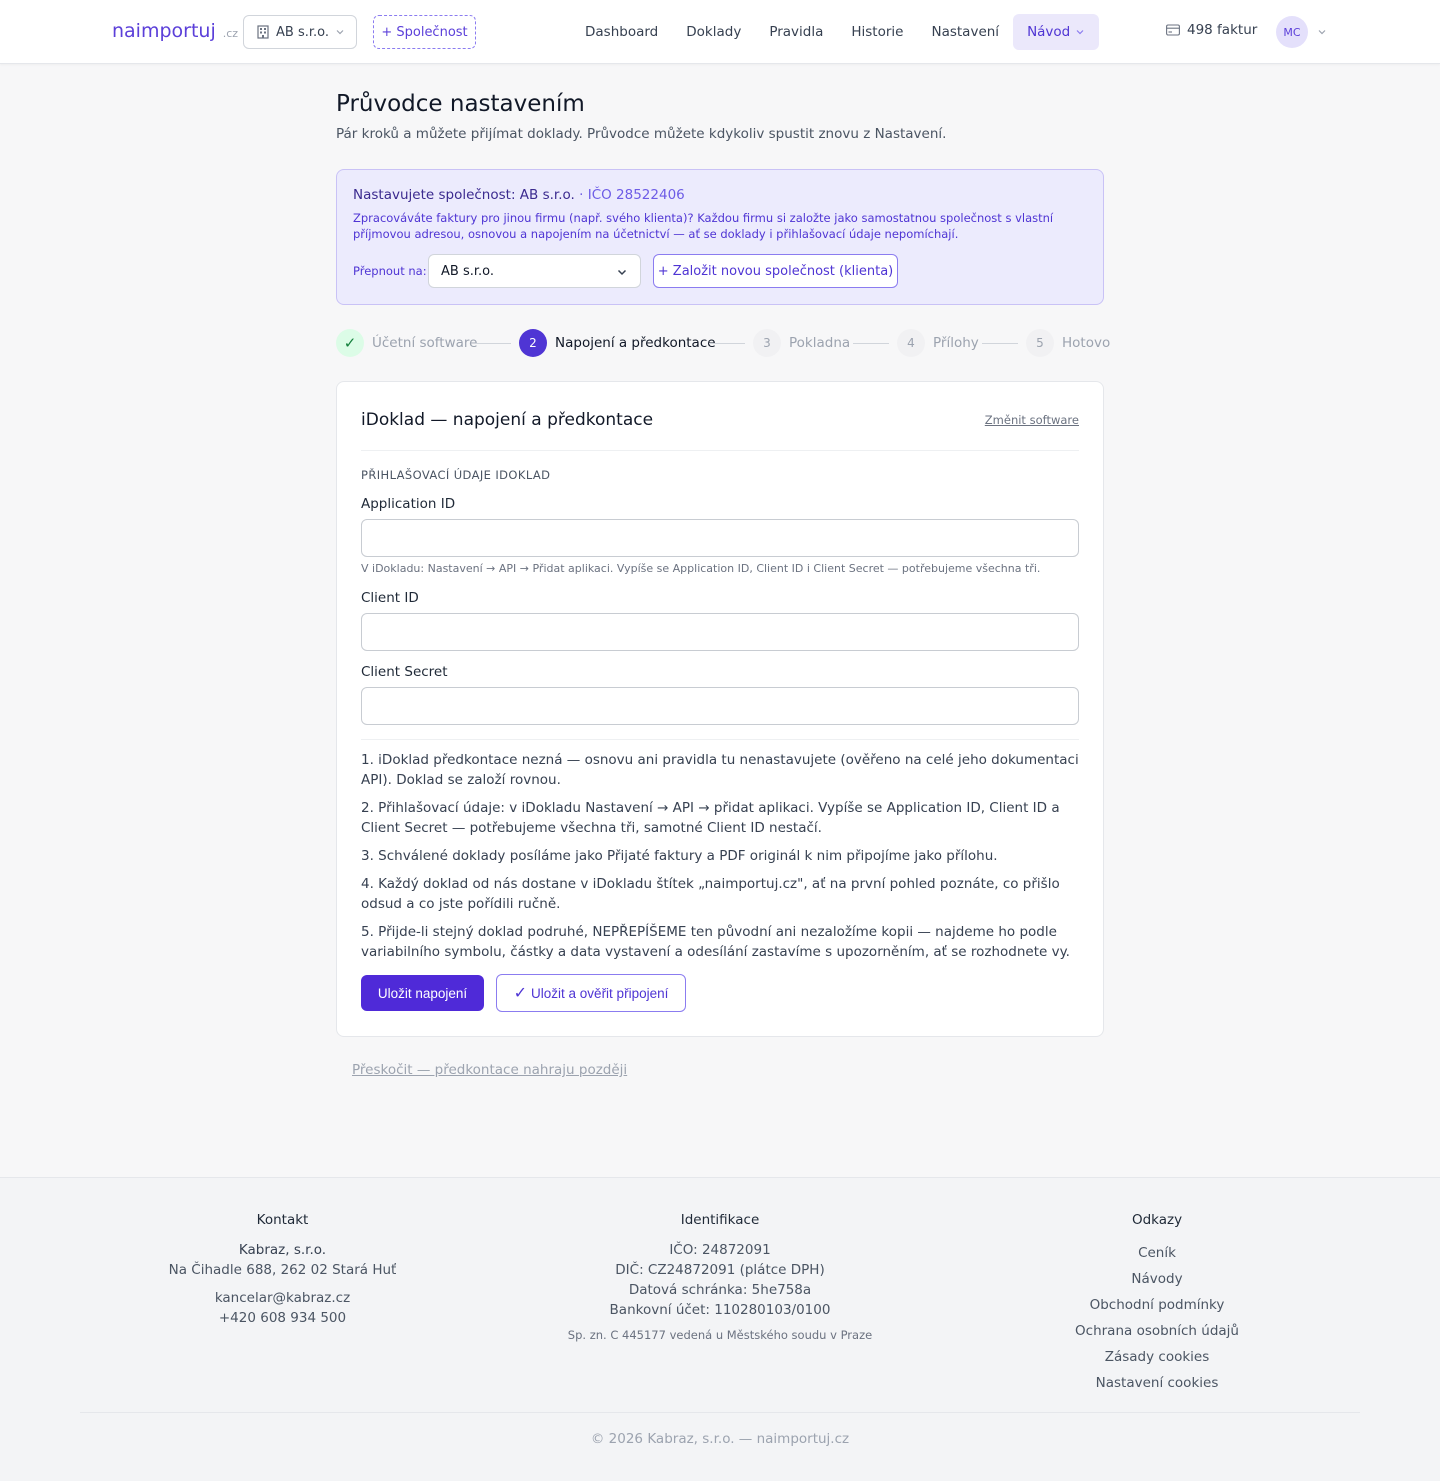 This screenshot has height=1481, width=1440. Describe the element at coordinates (282, 1250) in the screenshot. I see `footer-company: Kabraz, s.r.o.` at that location.